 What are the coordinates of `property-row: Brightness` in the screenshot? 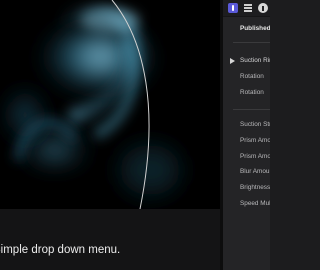 It's located at (255, 188).